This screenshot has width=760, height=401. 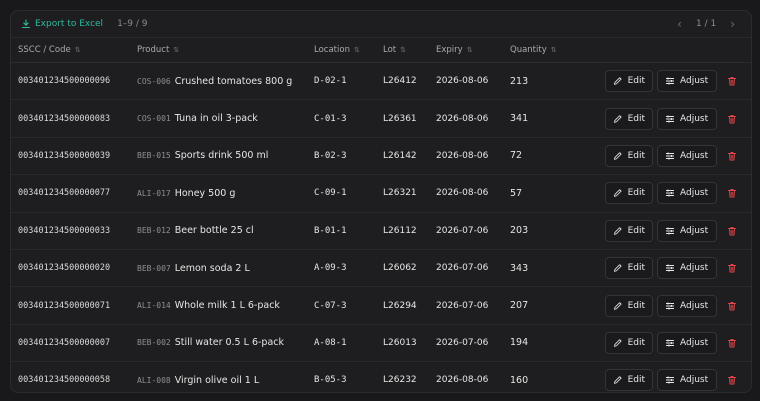 What do you see at coordinates (400, 118) in the screenshot?
I see `lot-cell: L26361` at bounding box center [400, 118].